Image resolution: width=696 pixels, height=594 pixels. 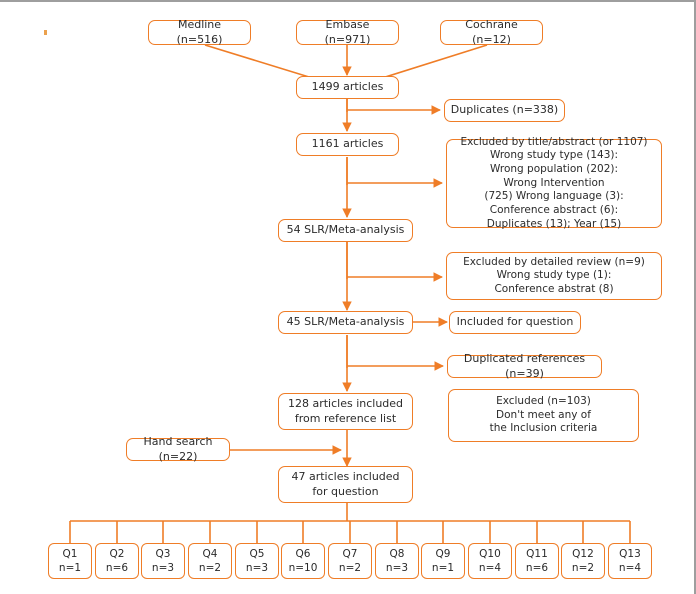 I want to click on source-box-cochrane: Cochrane (n=12), so click(x=491, y=32).